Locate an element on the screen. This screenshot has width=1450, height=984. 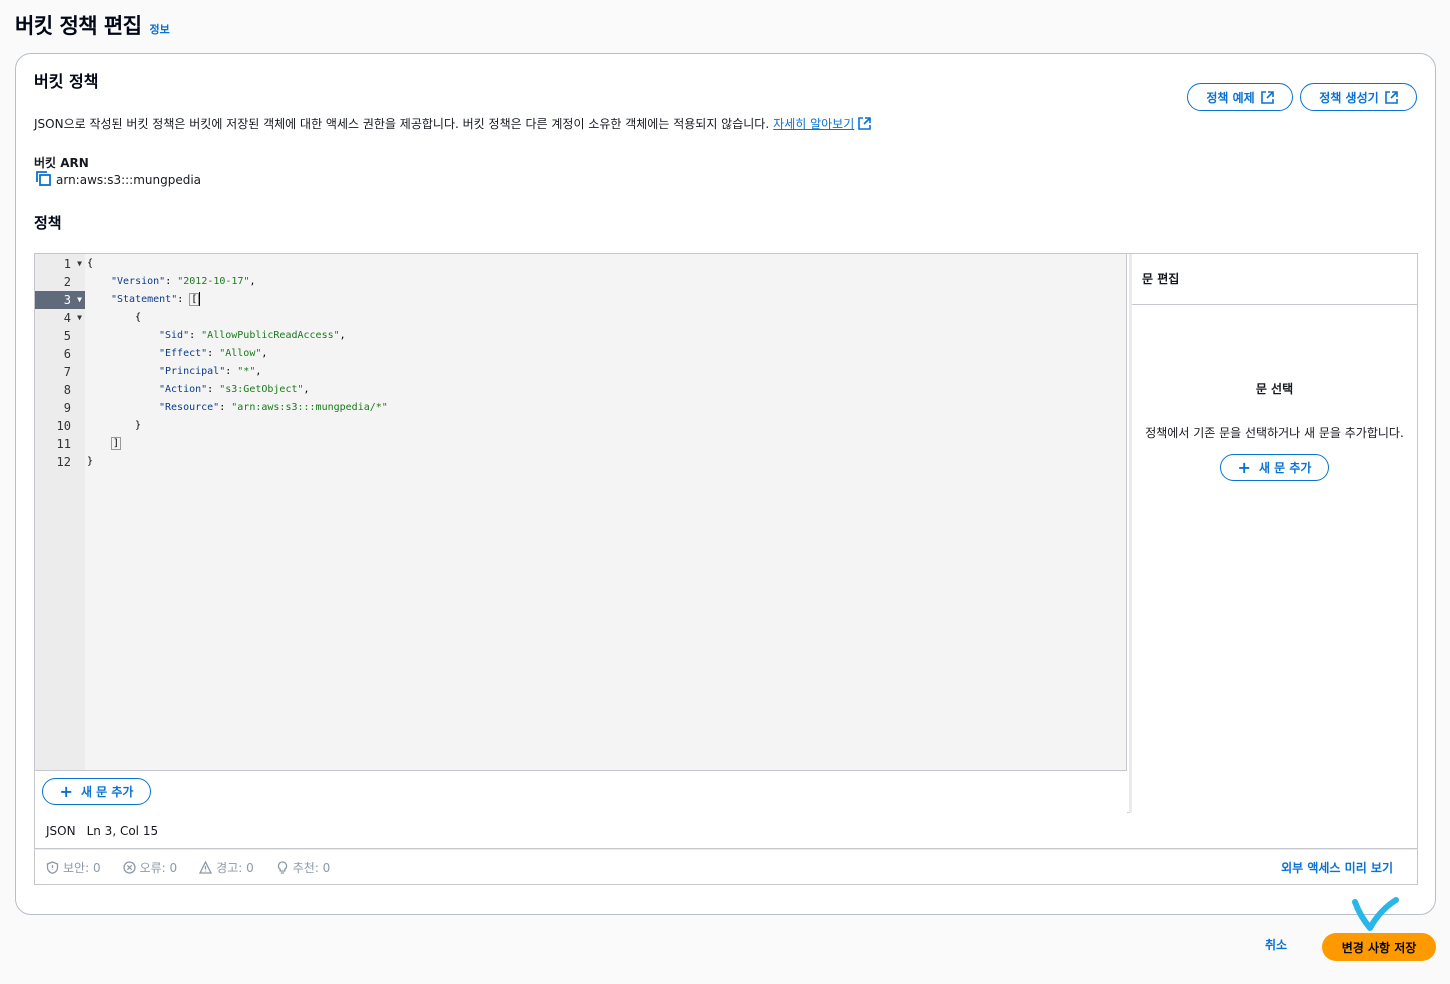
code-line: "Sid": "AllowPublicReadAccess", is located at coordinates (252, 335).